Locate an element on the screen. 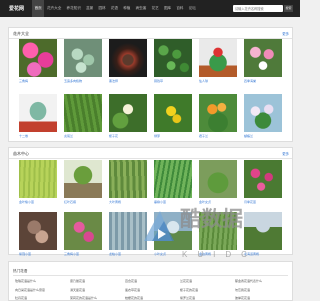 The width and height of the screenshot is (320, 301). flower-card: 四季海棠 is located at coordinates (263, 61).